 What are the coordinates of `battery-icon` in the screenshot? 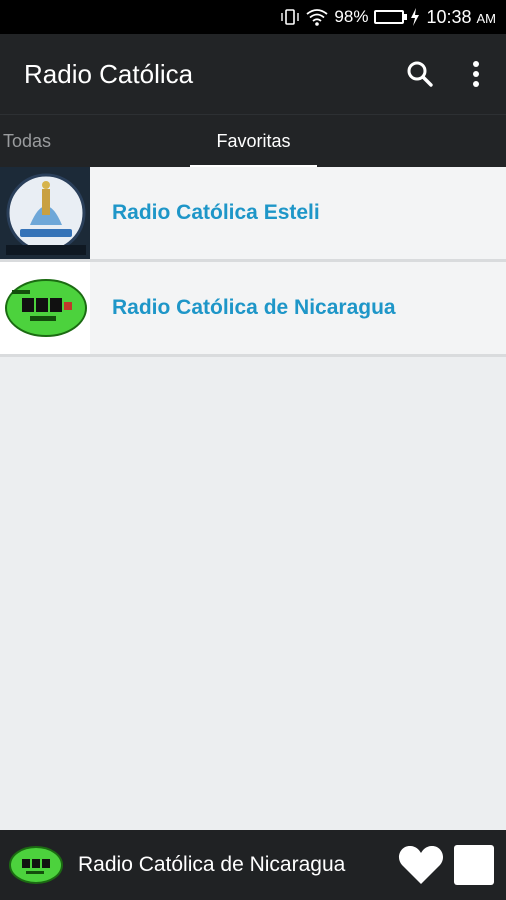 It's located at (391, 17).